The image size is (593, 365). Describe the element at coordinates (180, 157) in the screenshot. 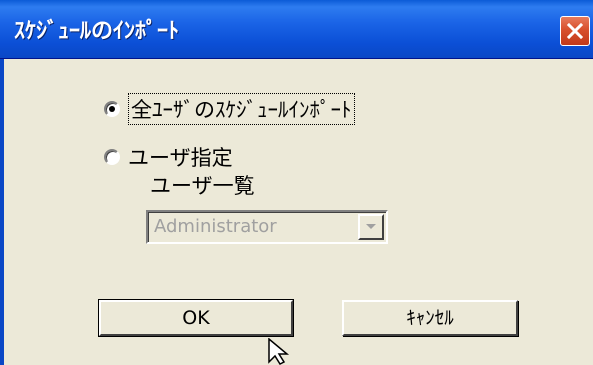

I see `radio-user-specified-label: ユーザ指定` at that location.